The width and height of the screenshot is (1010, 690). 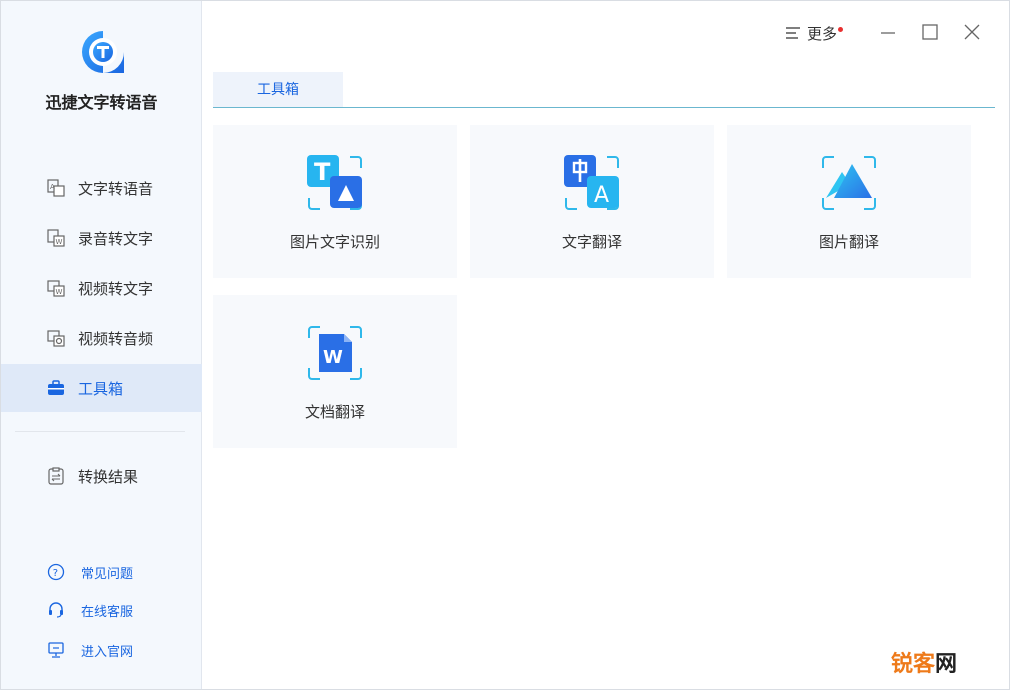 What do you see at coordinates (930, 32) in the screenshot?
I see `maximize-icon` at bounding box center [930, 32].